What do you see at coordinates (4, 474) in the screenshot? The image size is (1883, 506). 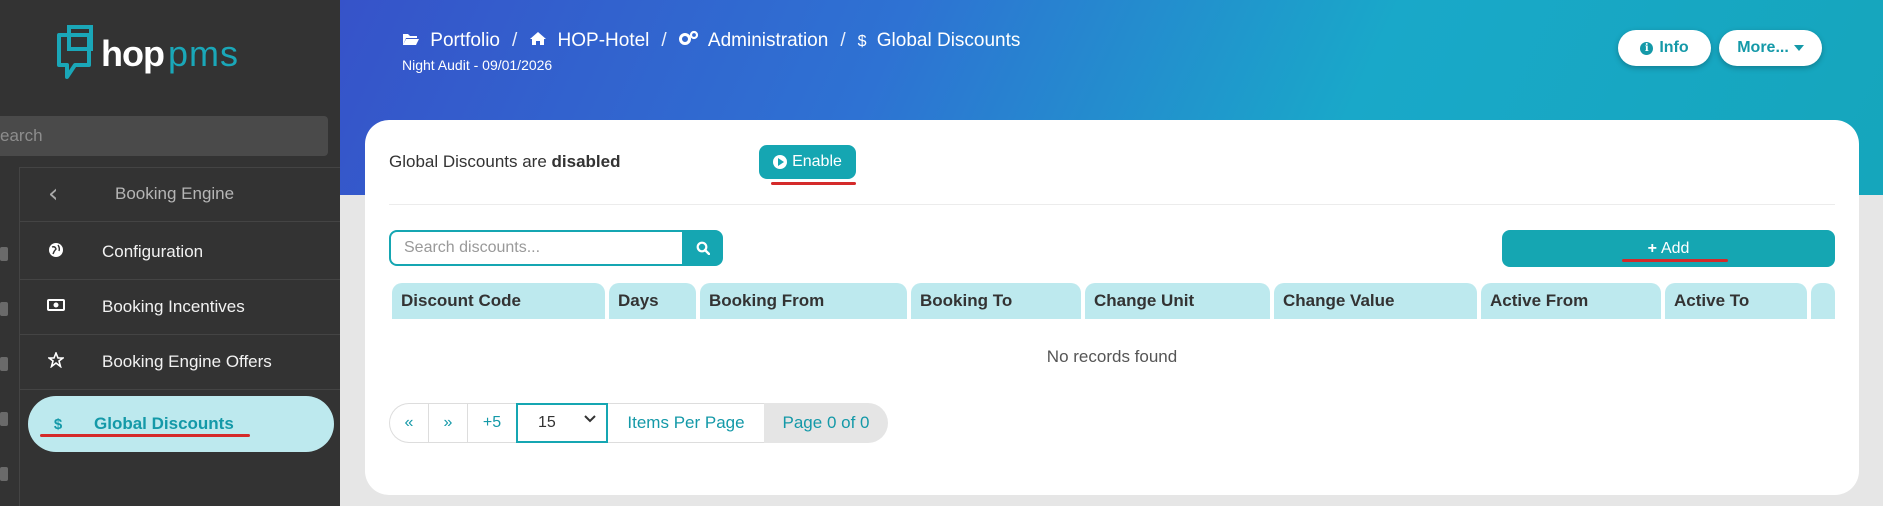 I see `rail-doc-icon` at bounding box center [4, 474].